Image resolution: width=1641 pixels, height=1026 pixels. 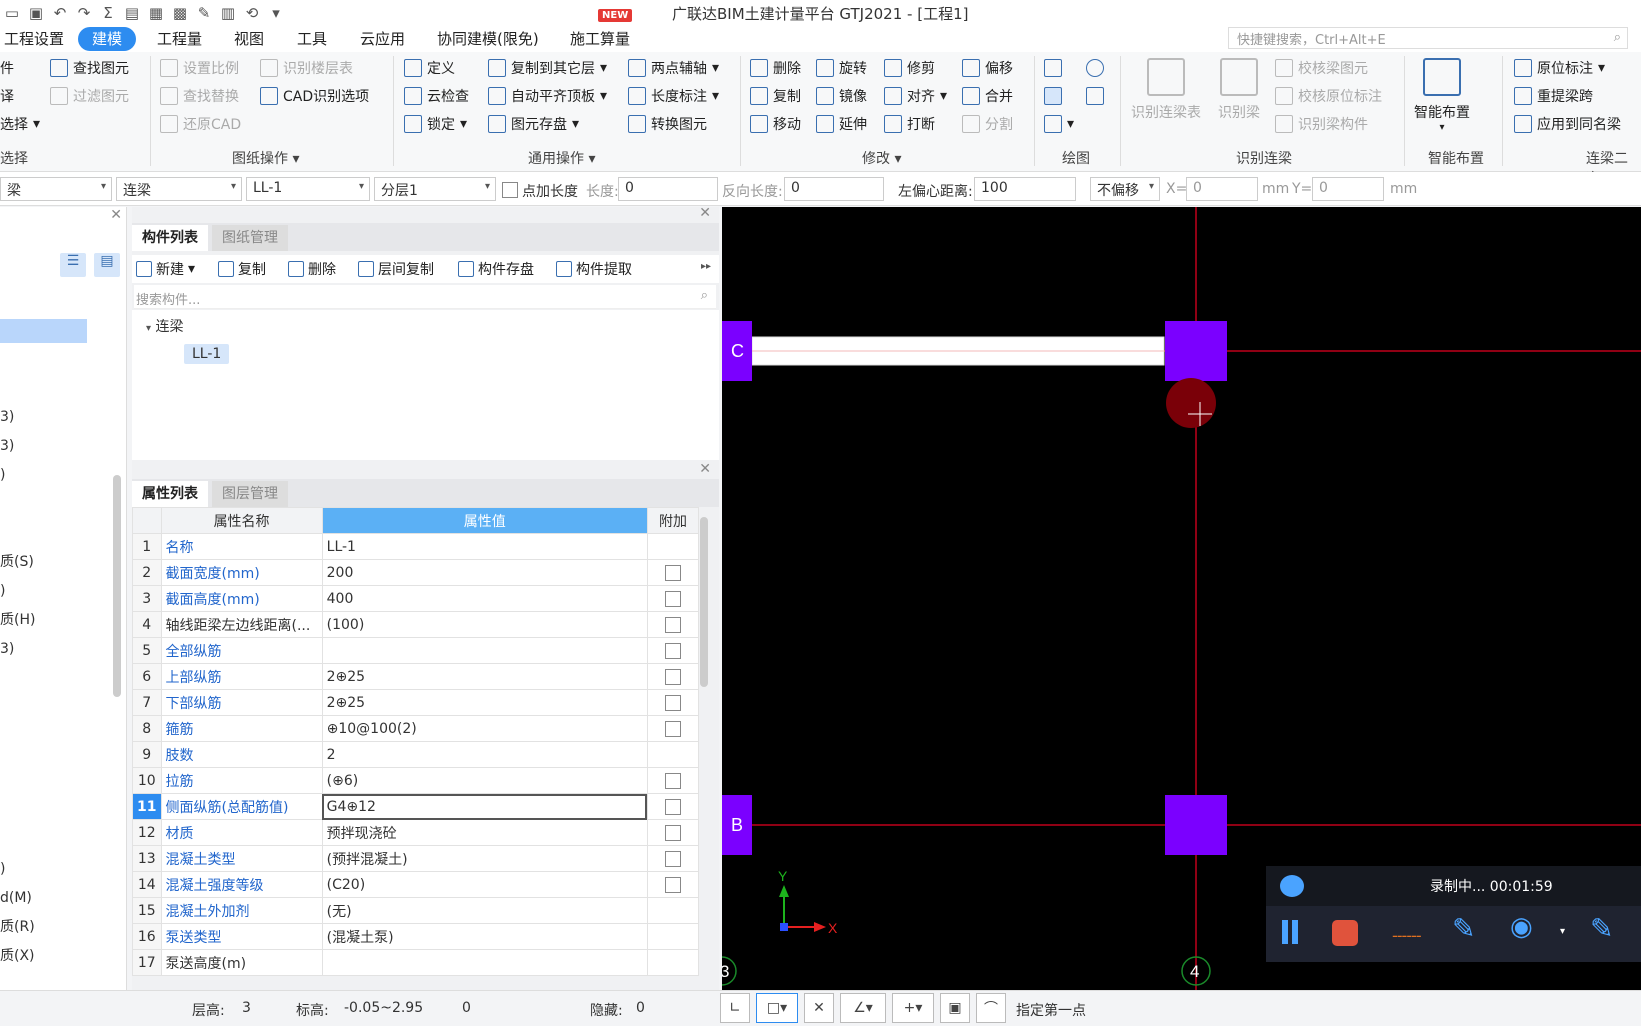 I want to click on apply-same-button: 应用到同名梁, so click(x=1567, y=124).